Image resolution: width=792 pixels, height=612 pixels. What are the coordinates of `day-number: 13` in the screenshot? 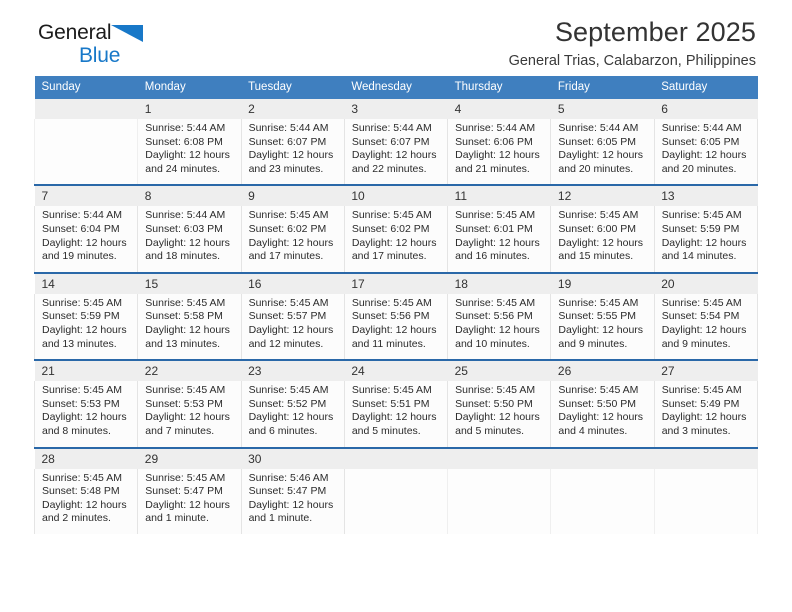 It's located at (706, 195).